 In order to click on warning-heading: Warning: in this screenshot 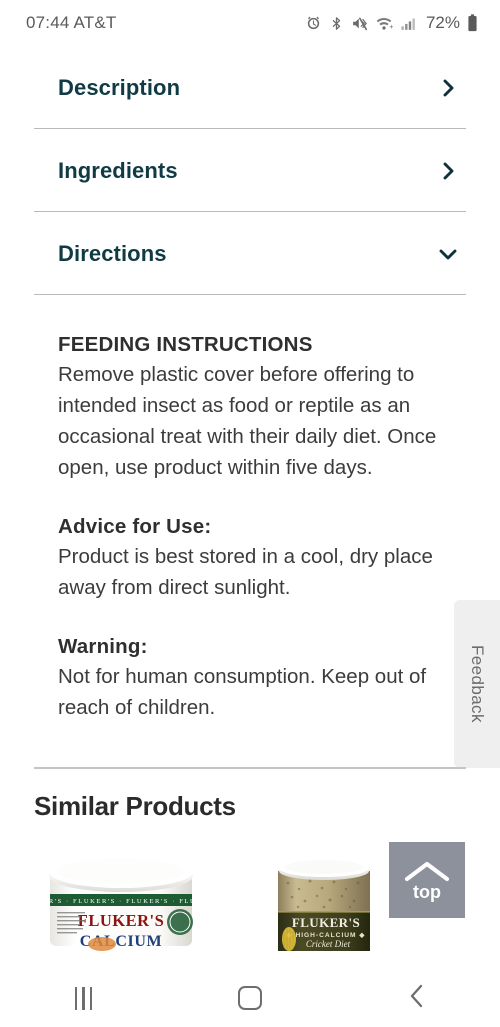, I will do `click(103, 647)`.